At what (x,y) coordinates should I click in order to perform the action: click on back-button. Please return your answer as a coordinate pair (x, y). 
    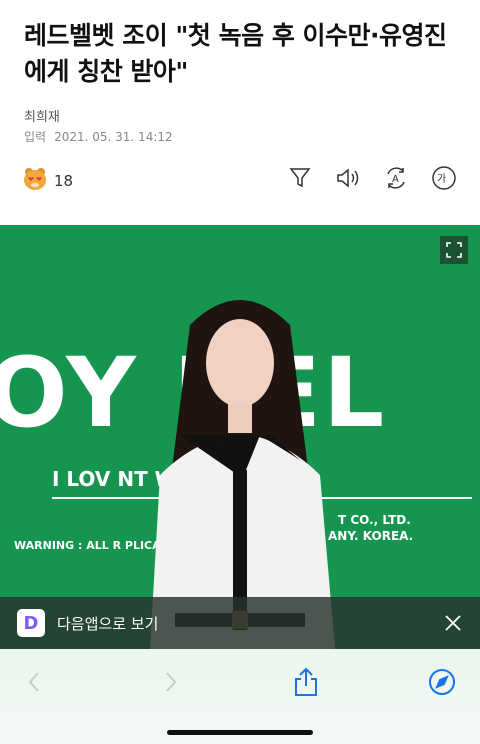
    Looking at the image, I should click on (34, 682).